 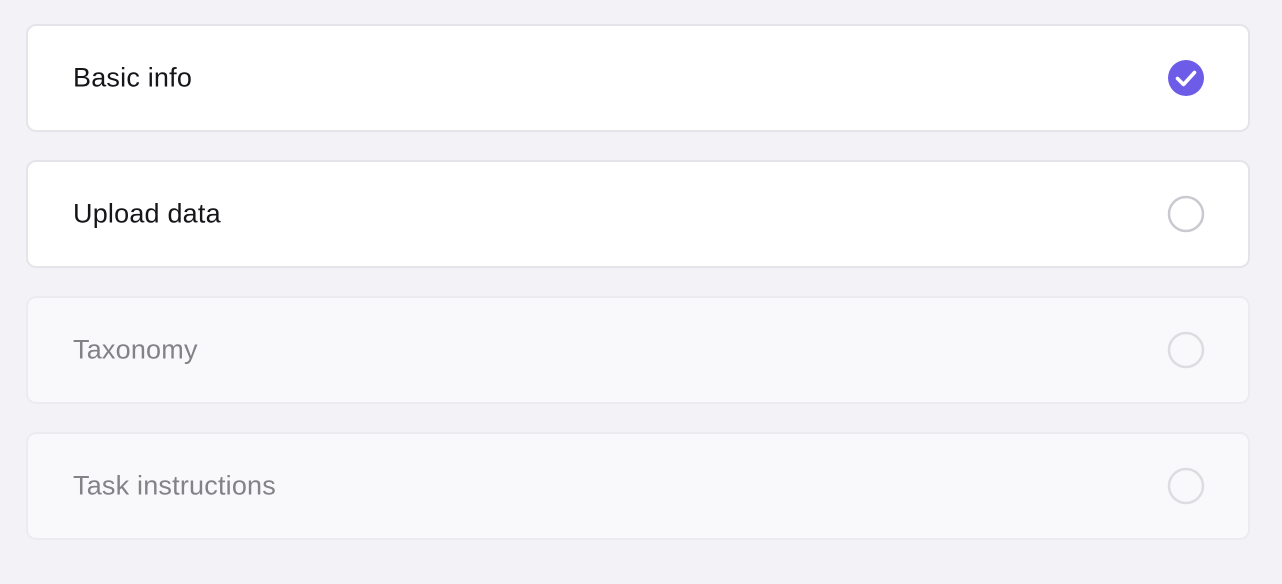 I want to click on step-label: Taxonomy, so click(x=135, y=349).